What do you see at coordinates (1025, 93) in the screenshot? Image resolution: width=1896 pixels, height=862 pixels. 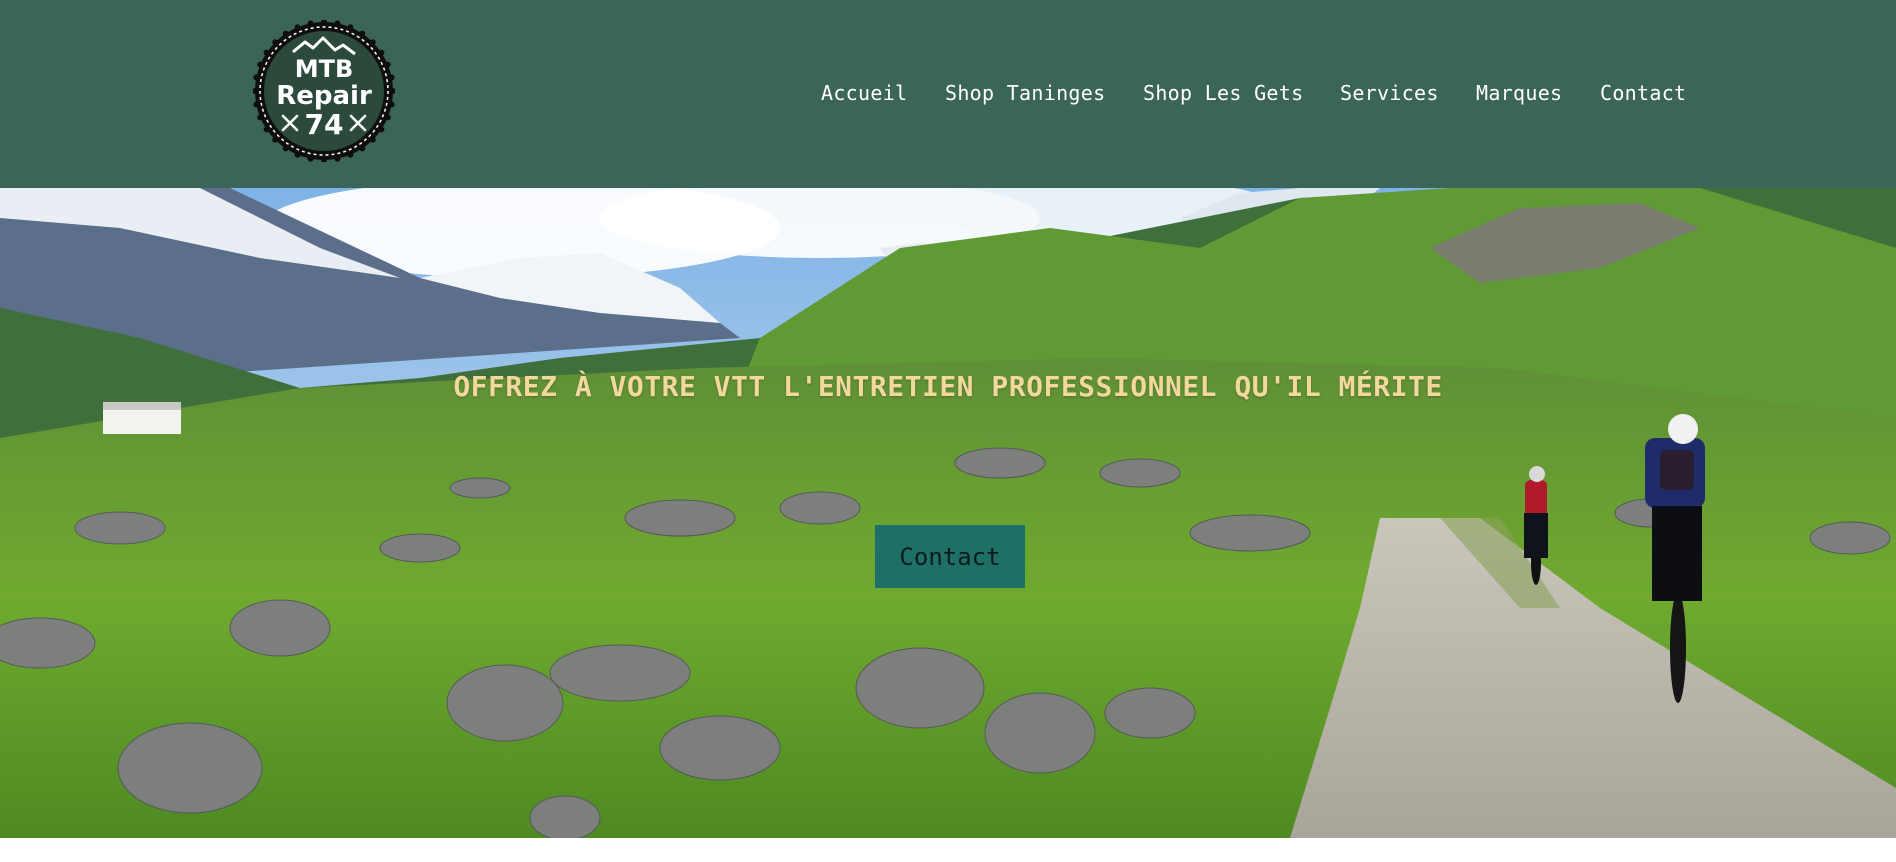 I see `nav-shop-taninges: Shop Taninges` at bounding box center [1025, 93].